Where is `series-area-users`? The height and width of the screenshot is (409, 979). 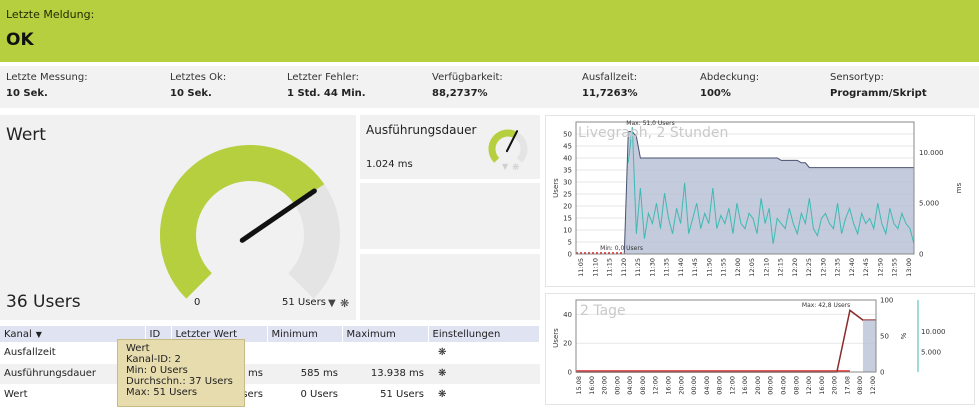 series-area-users is located at coordinates (745, 193).